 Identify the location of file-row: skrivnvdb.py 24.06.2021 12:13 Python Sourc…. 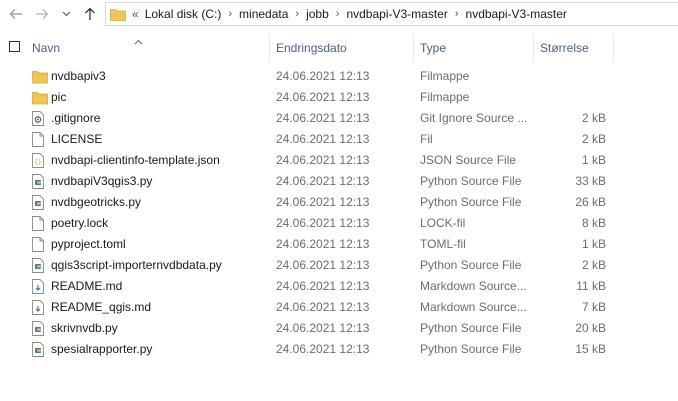
(339, 328).